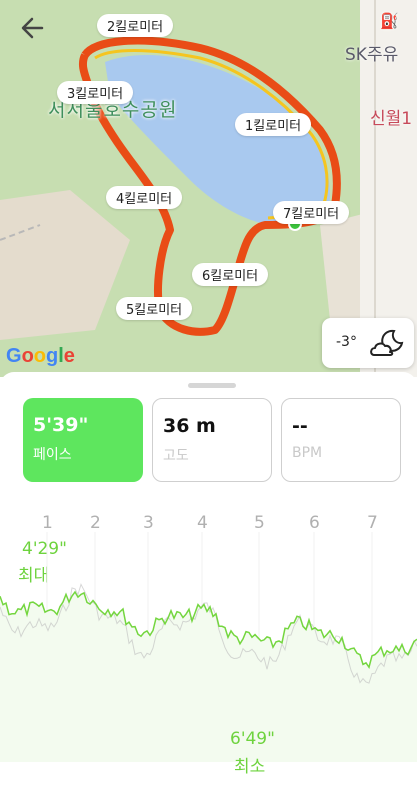 Image resolution: width=417 pixels, height=791 pixels. Describe the element at coordinates (95, 92) in the screenshot. I see `km-marker-3: 3킬로미터` at that location.